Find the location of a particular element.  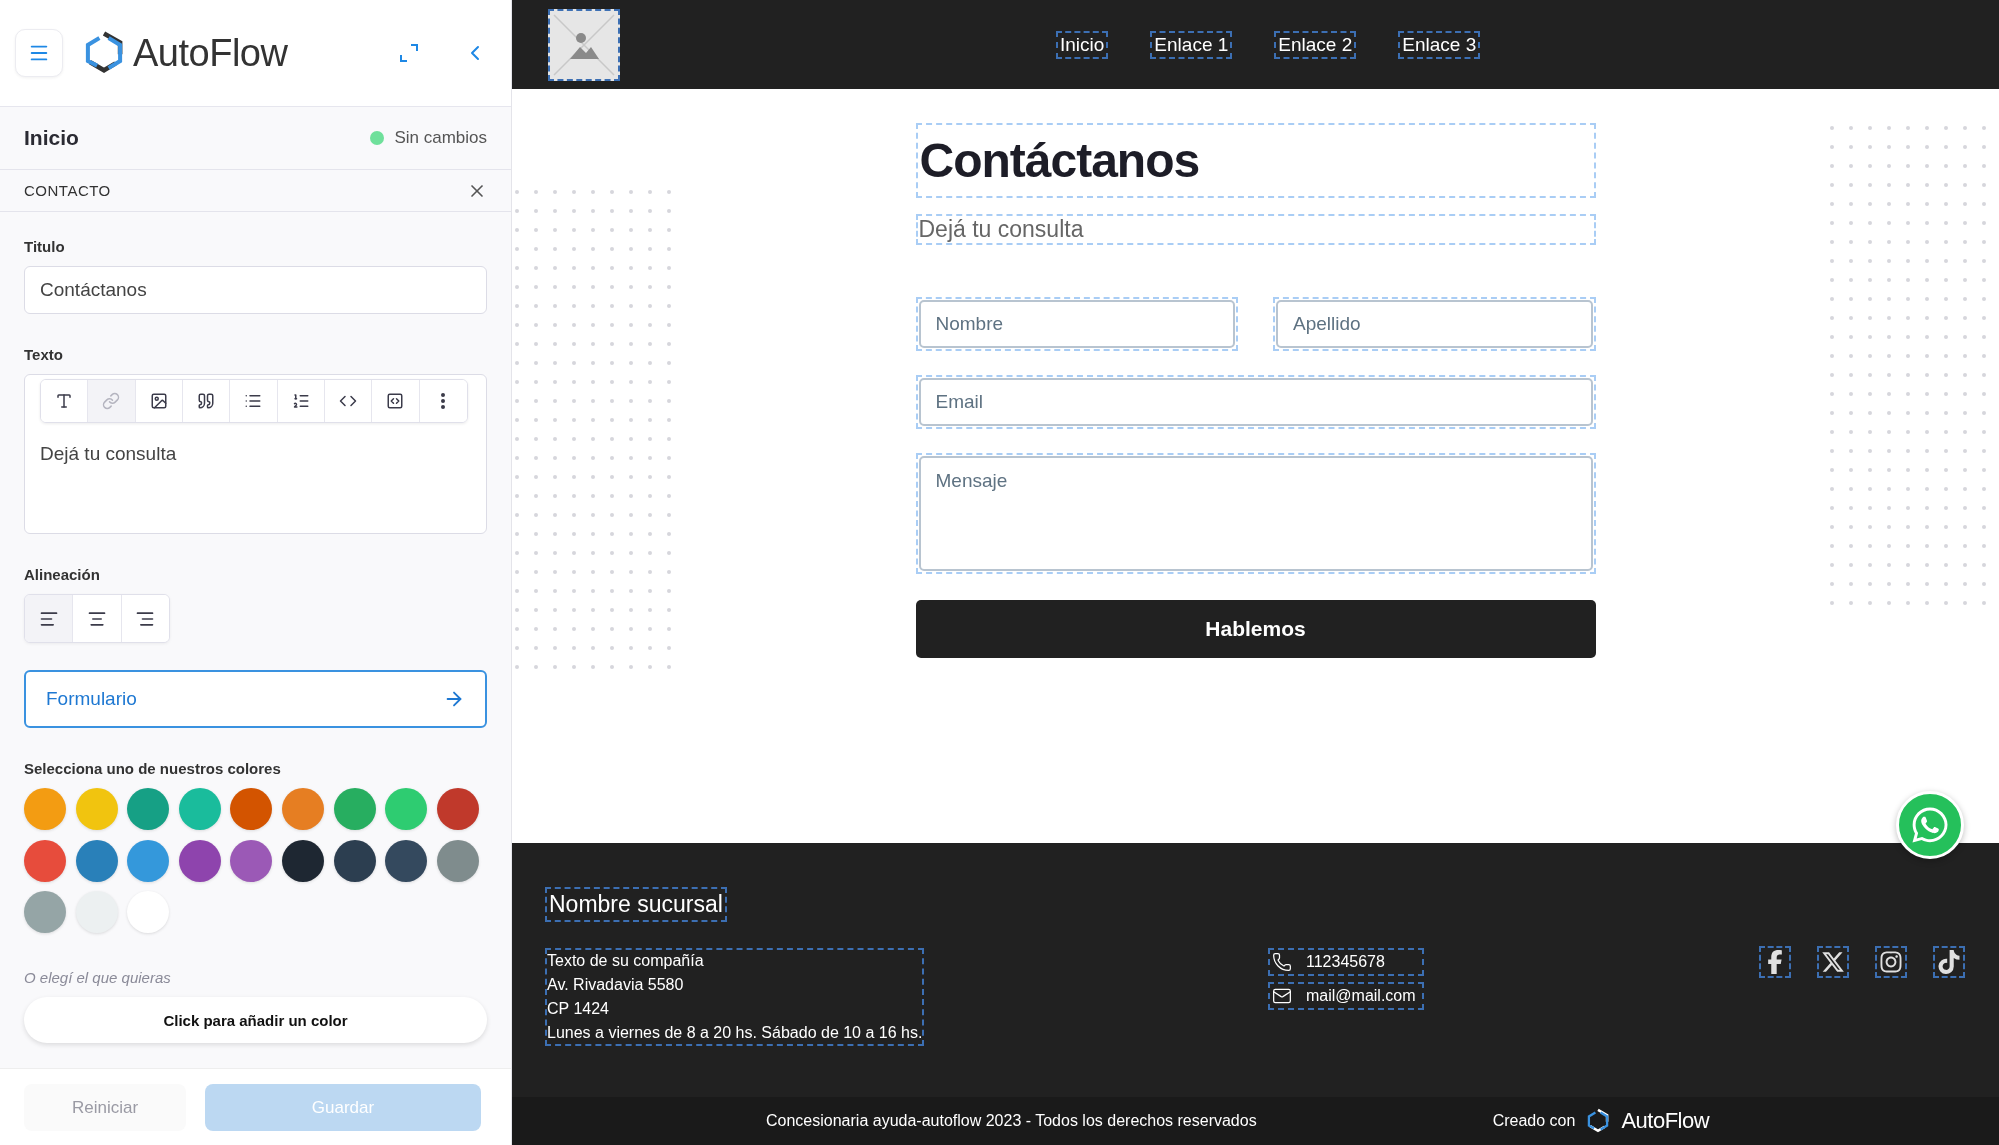

nav-link: Enlace 1 is located at coordinates (1191, 44).